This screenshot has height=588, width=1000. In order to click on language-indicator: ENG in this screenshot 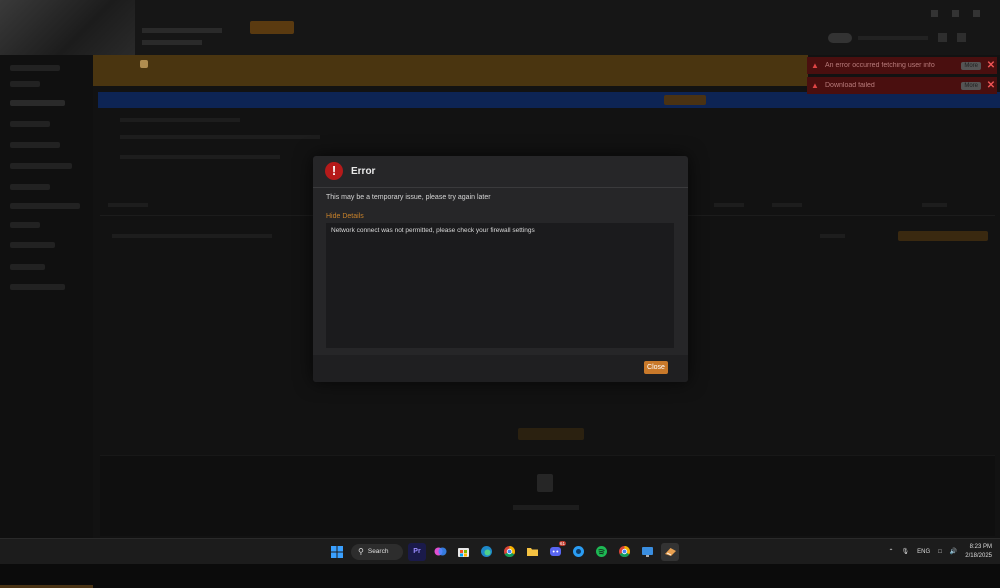, I will do `click(923, 552)`.